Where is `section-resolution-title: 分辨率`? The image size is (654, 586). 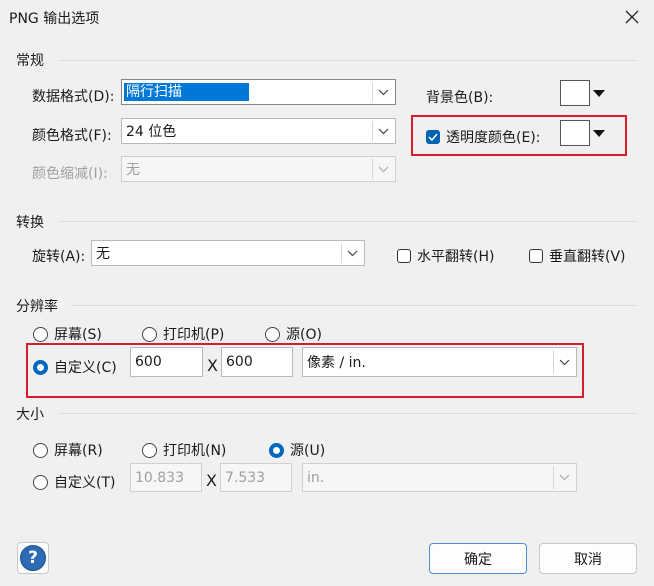 section-resolution-title: 分辨率 is located at coordinates (37, 307).